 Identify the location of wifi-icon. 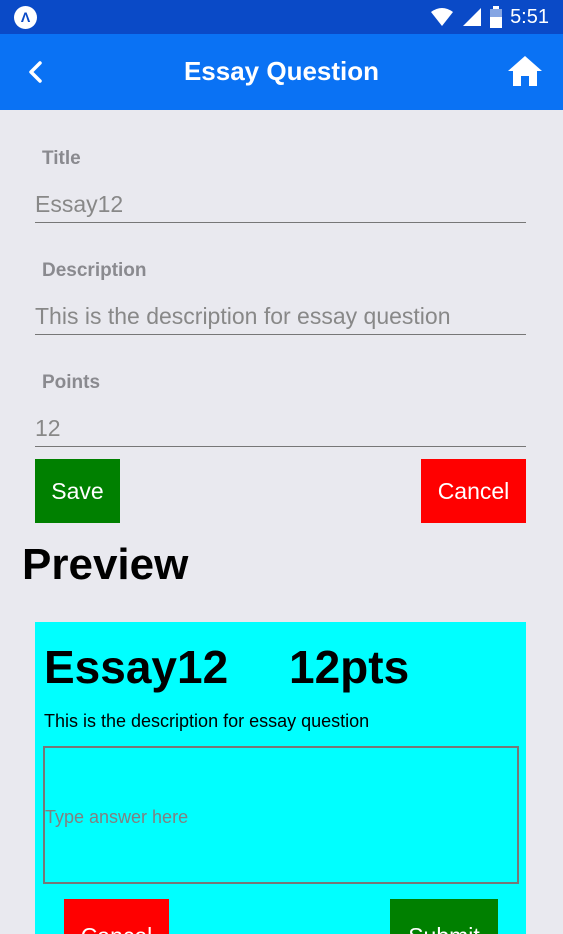
(442, 17).